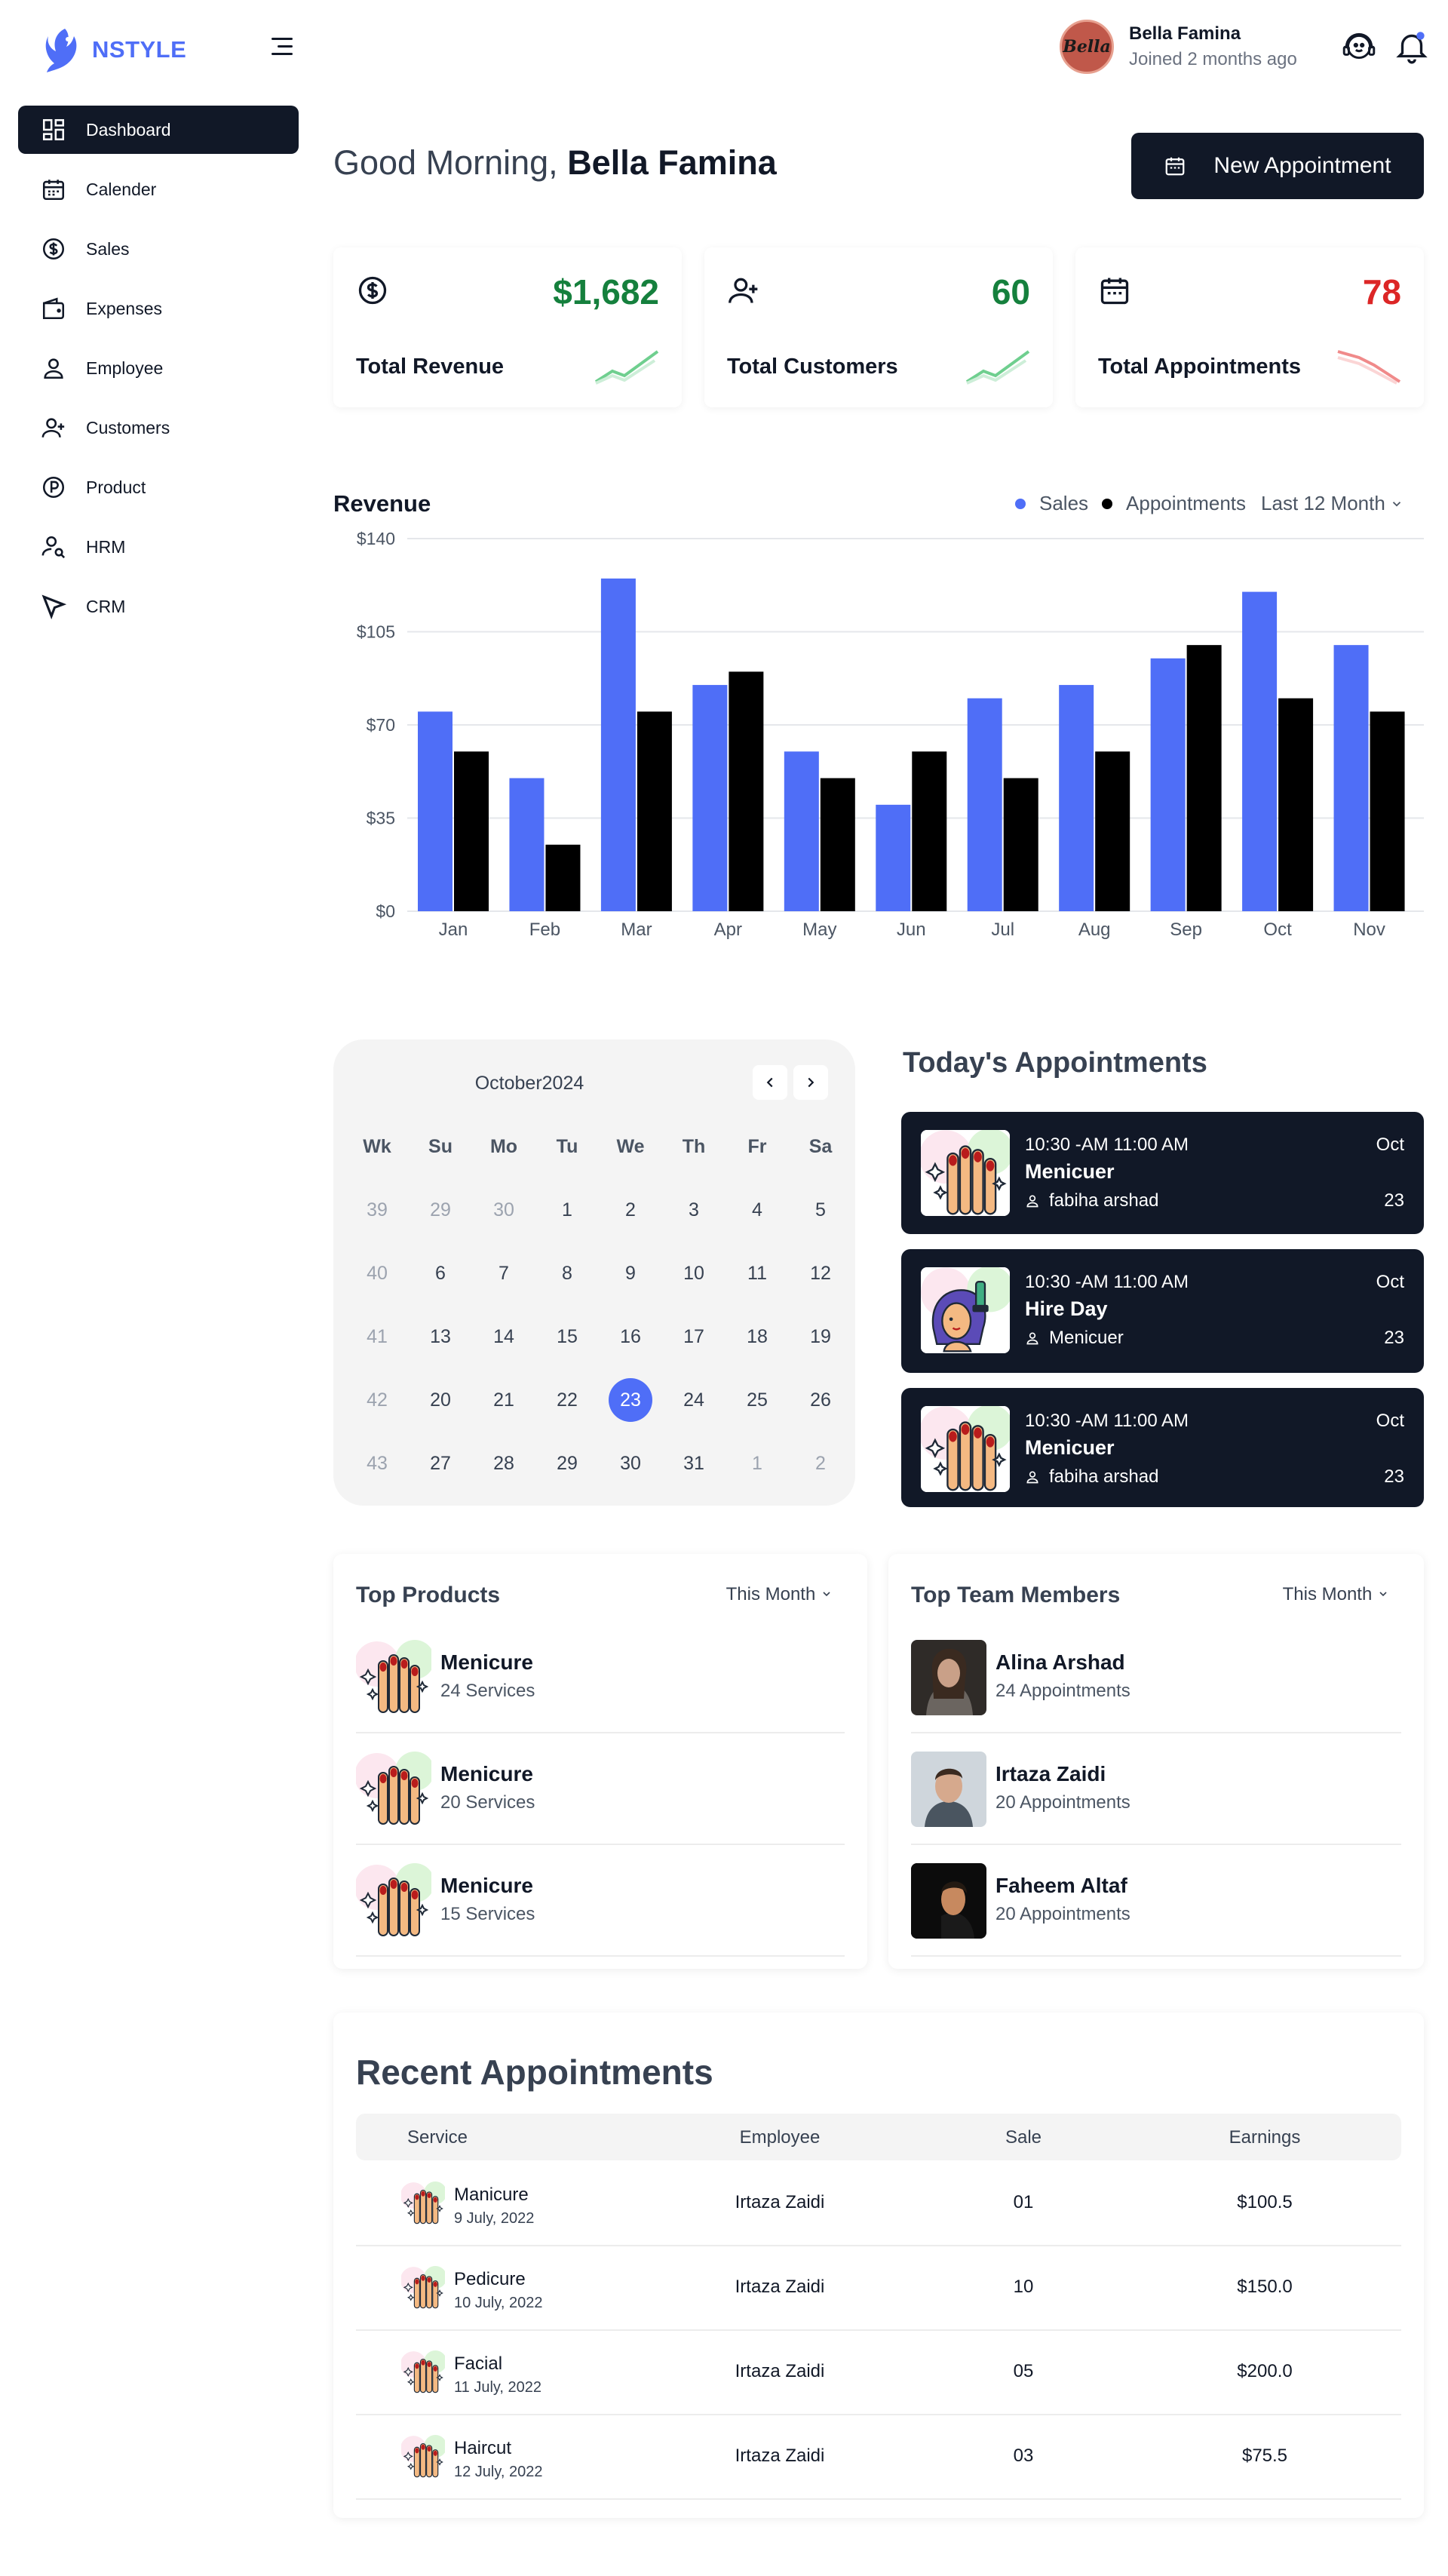 This screenshot has height=2576, width=1448. What do you see at coordinates (600, 1789) in the screenshot?
I see `list-item: Menicure 20 Services` at bounding box center [600, 1789].